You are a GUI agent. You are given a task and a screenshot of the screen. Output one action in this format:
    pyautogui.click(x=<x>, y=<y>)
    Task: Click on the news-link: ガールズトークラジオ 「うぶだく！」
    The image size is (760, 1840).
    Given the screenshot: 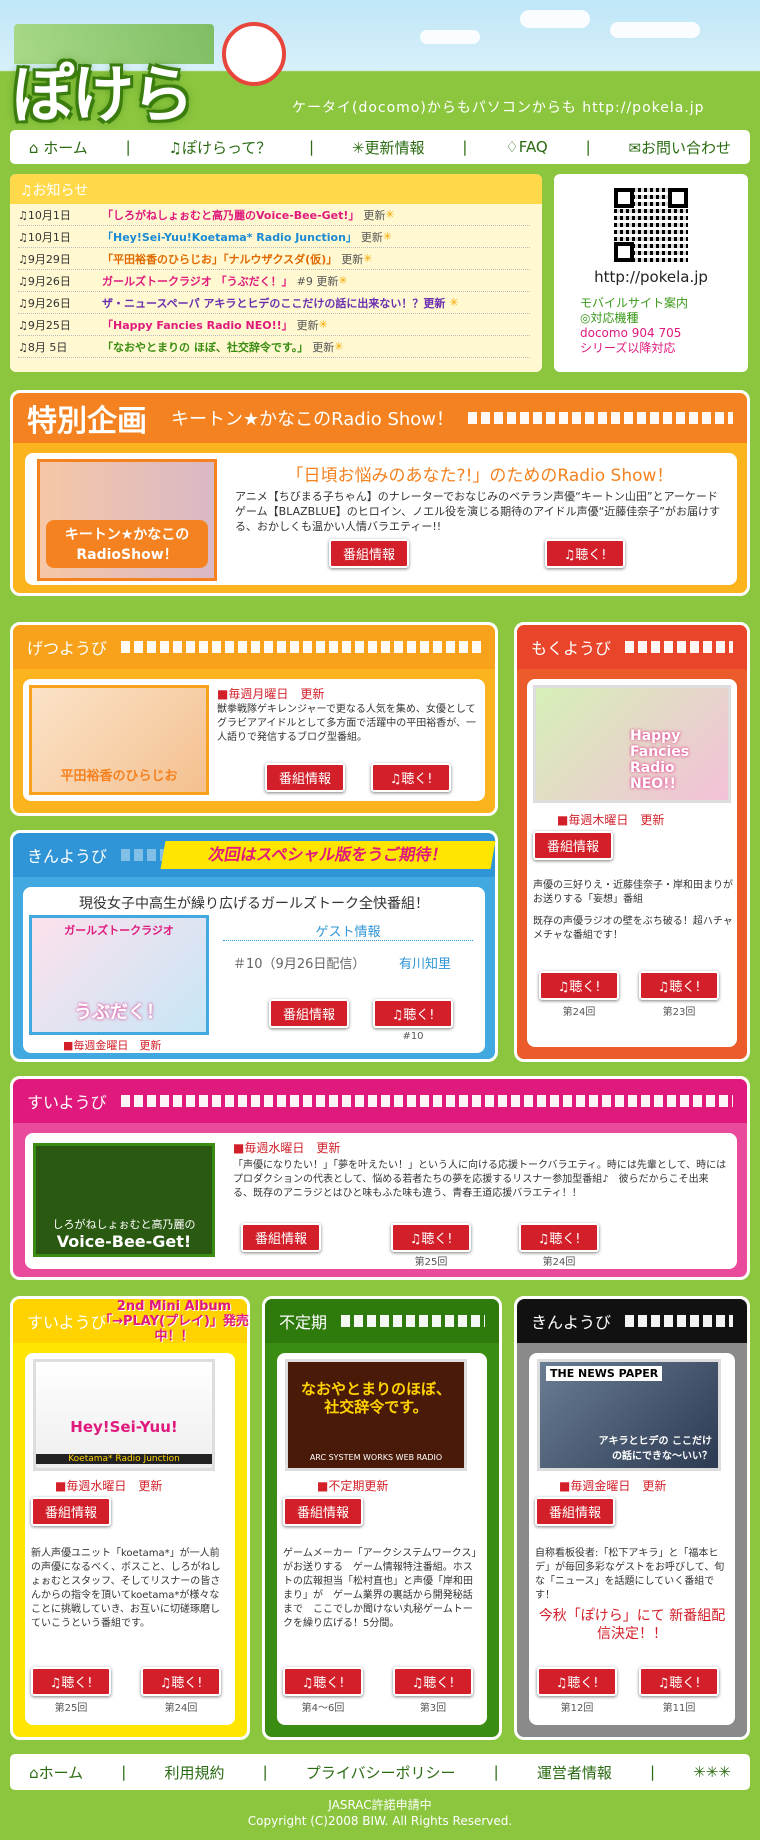 What is the action you would take?
    pyautogui.click(x=197, y=281)
    